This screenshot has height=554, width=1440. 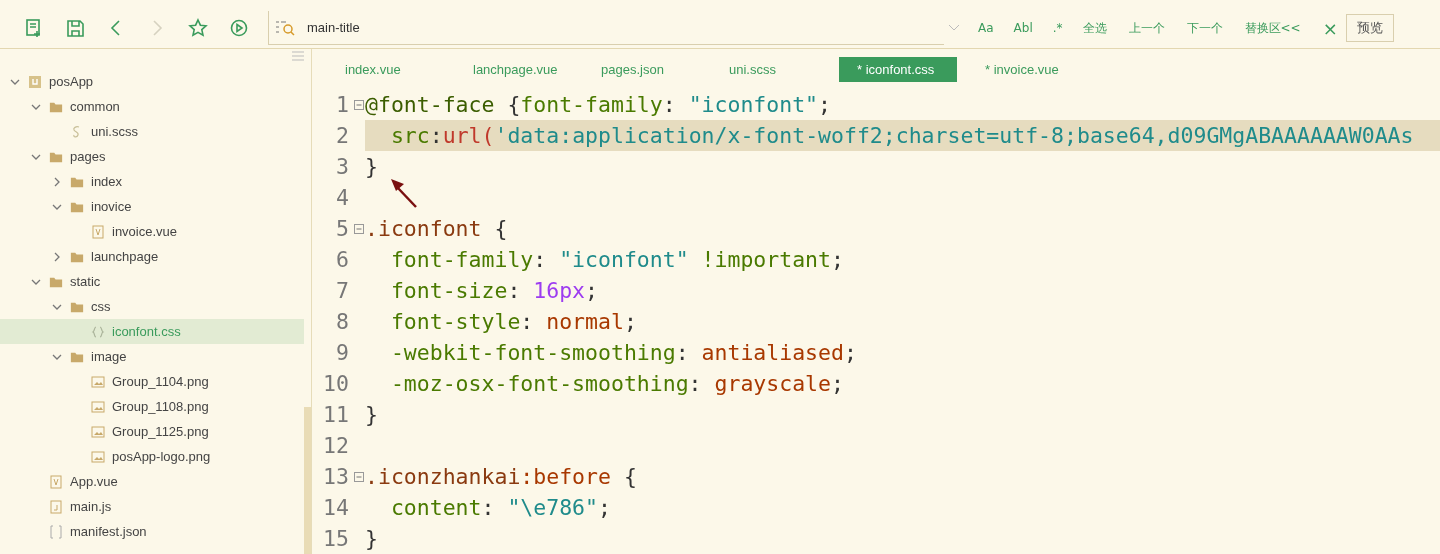 I want to click on tree-item: launchpage, so click(x=152, y=256).